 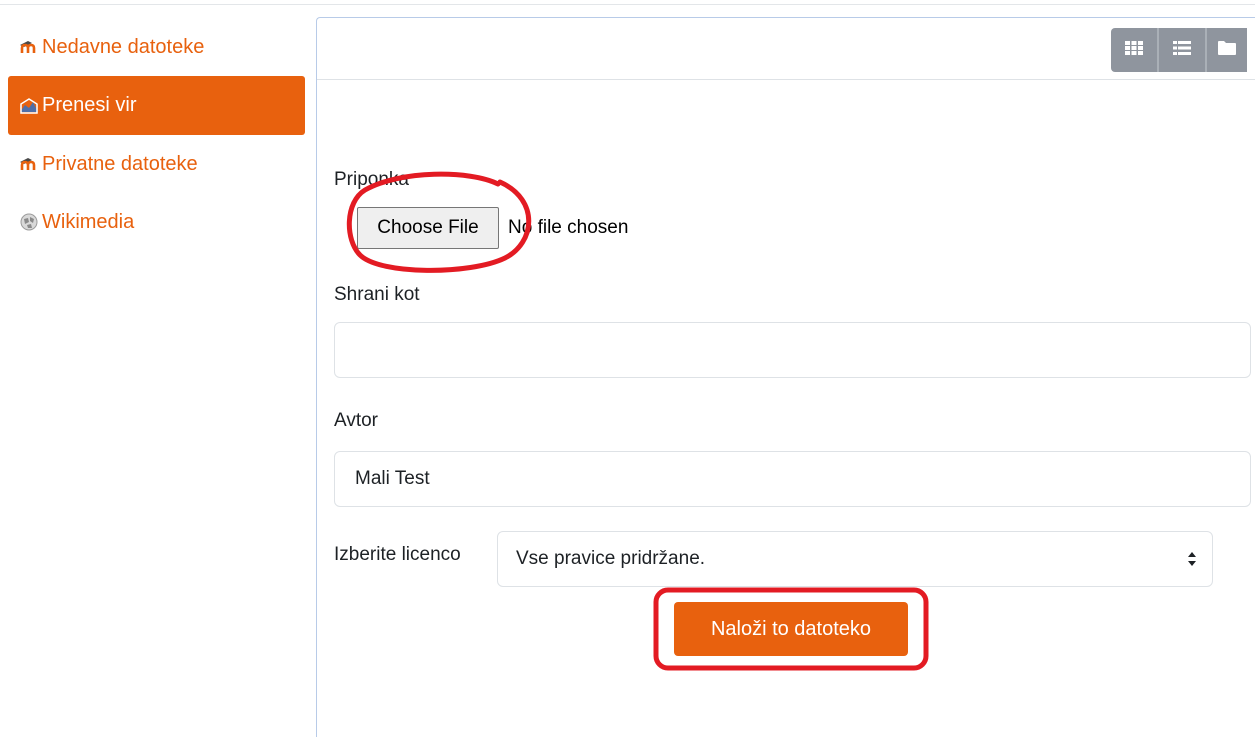 What do you see at coordinates (568, 227) in the screenshot?
I see `no-file-text: No file chosen` at bounding box center [568, 227].